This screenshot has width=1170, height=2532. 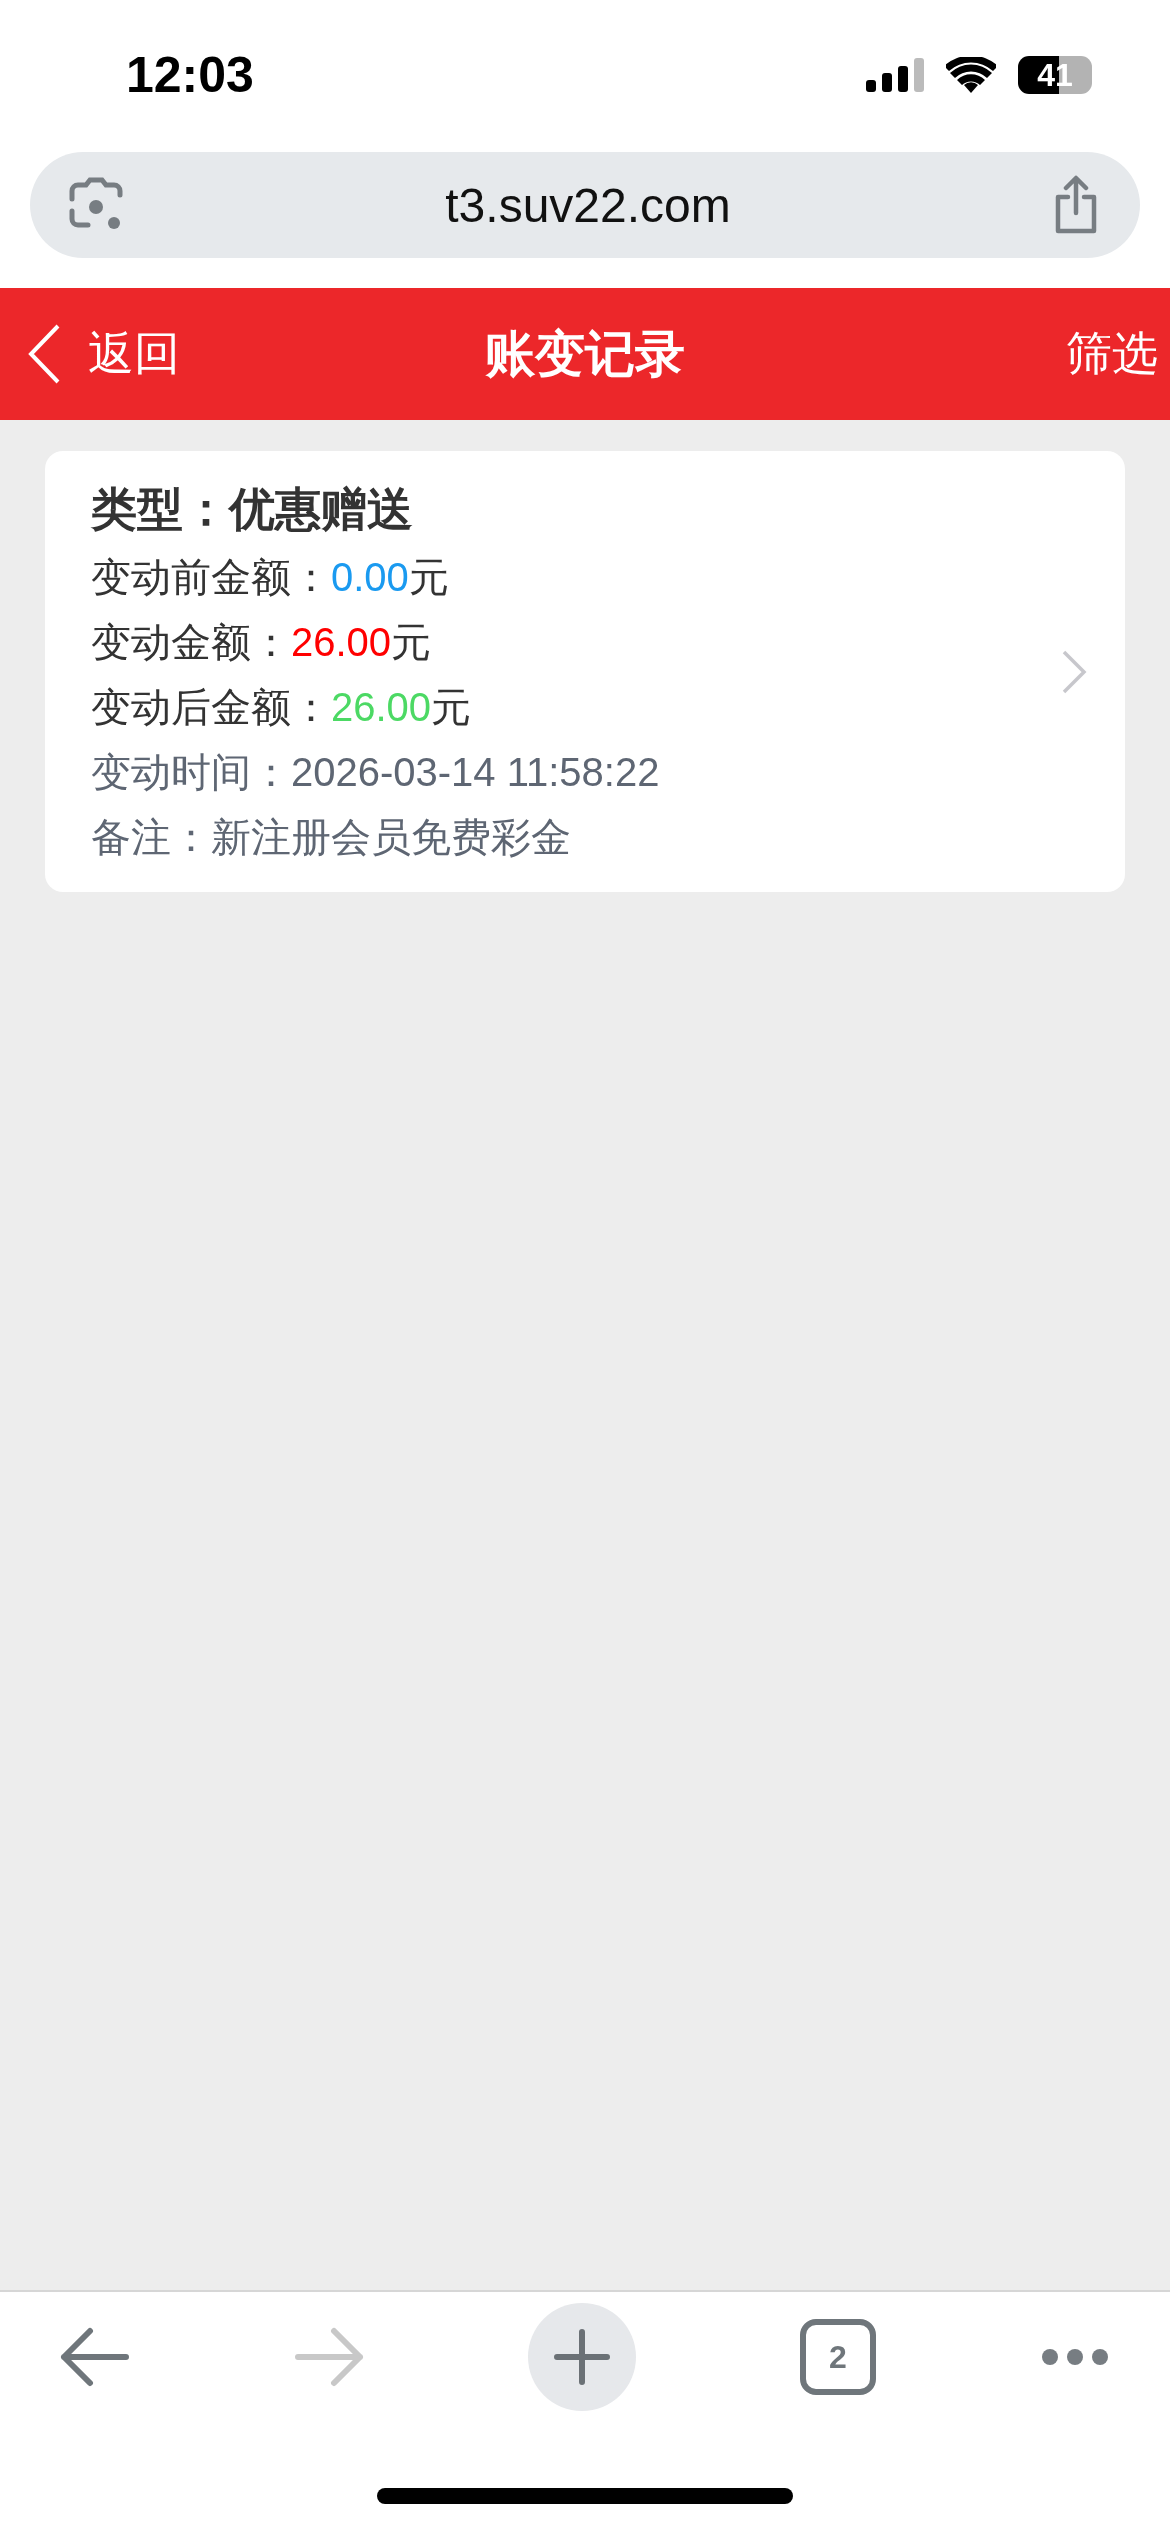 I want to click on back-button: 返回, so click(x=103, y=354).